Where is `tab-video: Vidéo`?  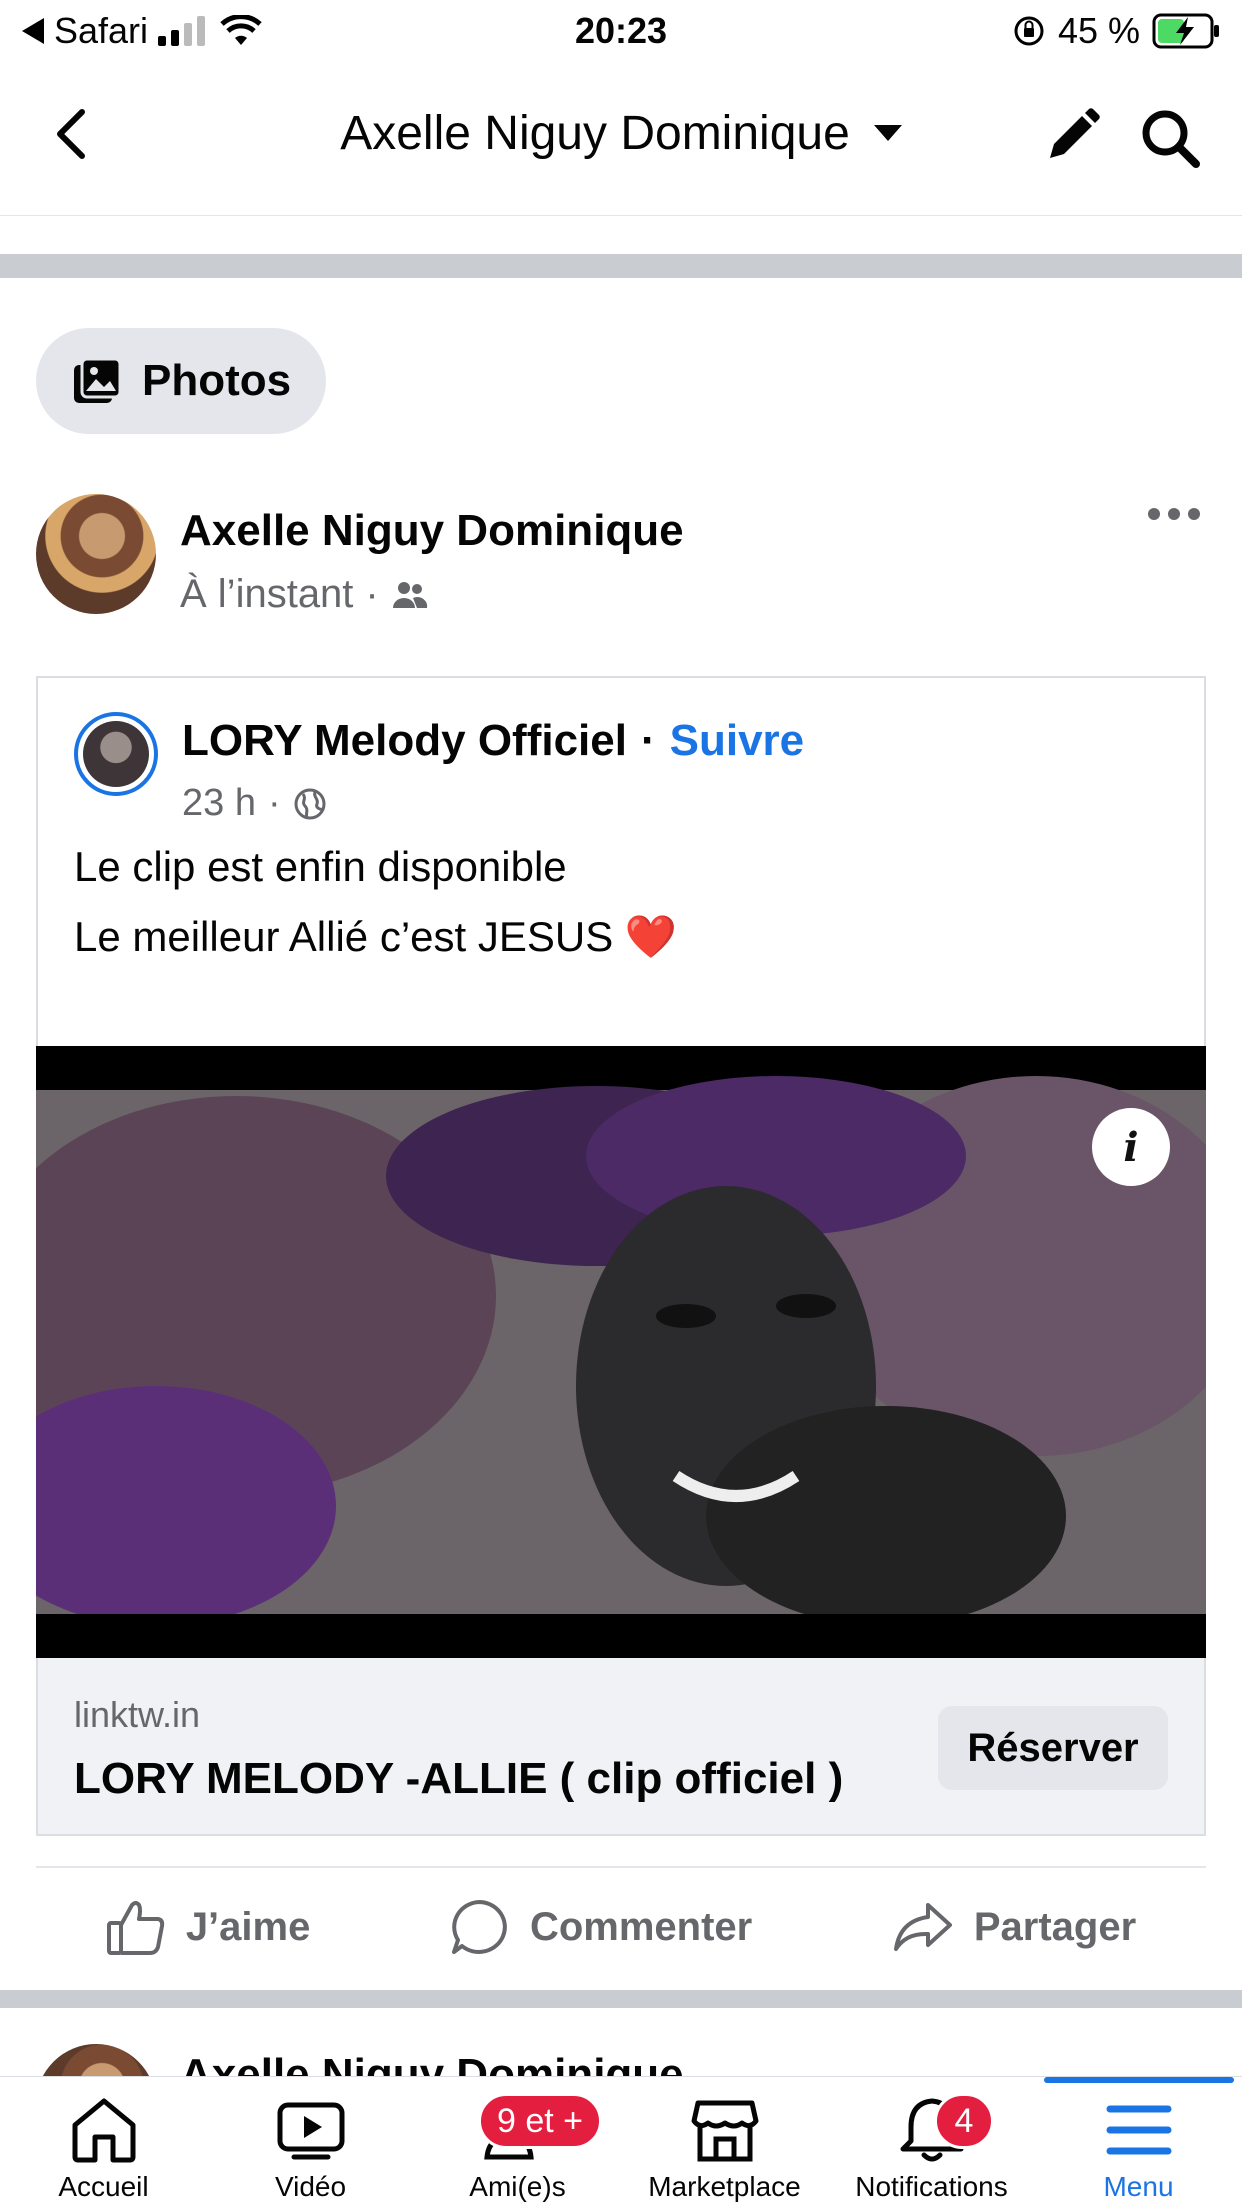 tab-video: Vidéo is located at coordinates (310, 2142).